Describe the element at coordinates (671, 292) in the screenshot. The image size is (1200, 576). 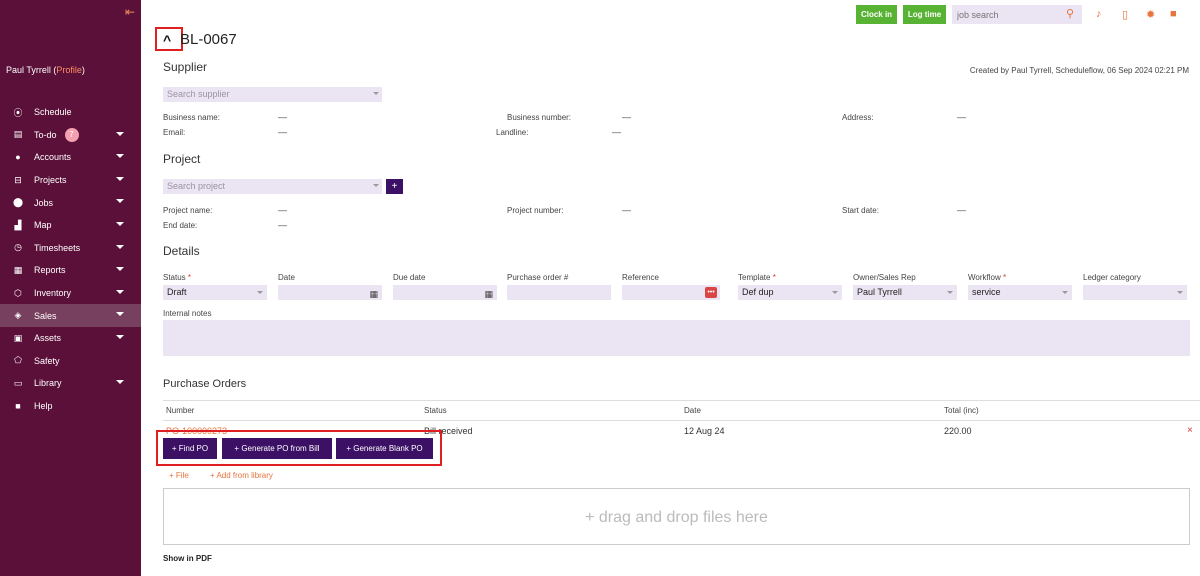
I see `reference-field: •••` at that location.